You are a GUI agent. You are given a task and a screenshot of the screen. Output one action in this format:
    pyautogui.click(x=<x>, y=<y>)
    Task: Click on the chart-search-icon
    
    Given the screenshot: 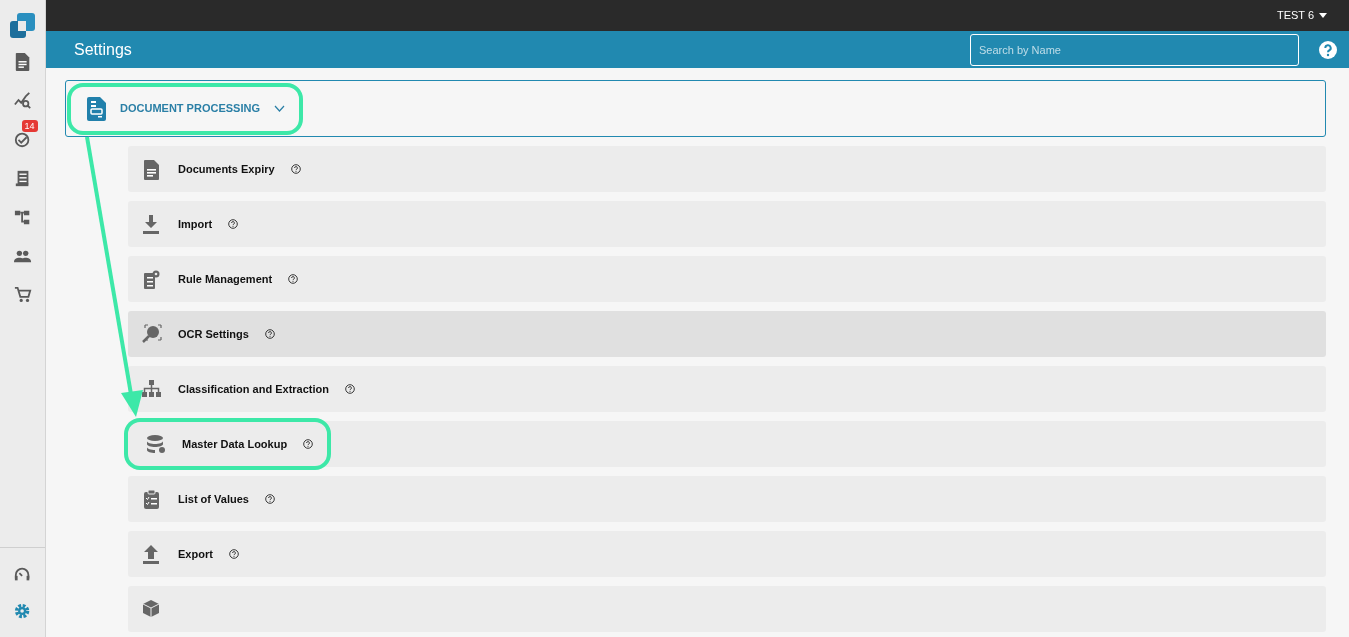 What is the action you would take?
    pyautogui.click(x=22, y=100)
    